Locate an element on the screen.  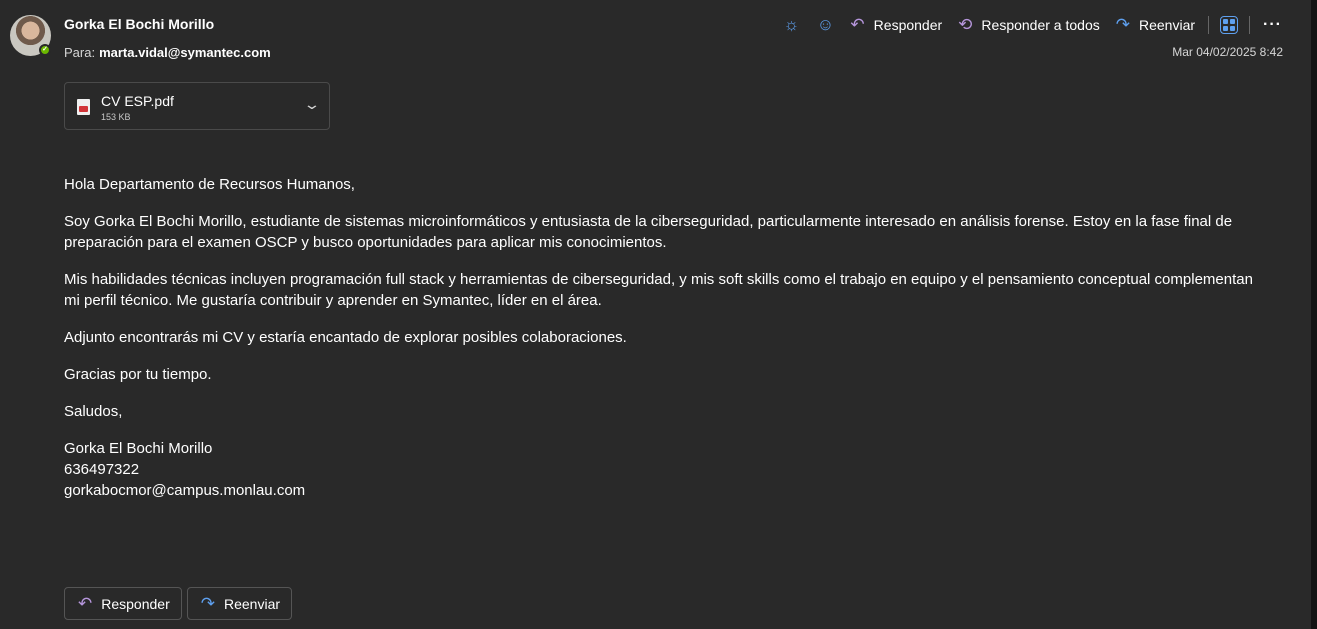
message-footer: ↶ Responder ↷ Reenviar is located at coordinates (178, 603).